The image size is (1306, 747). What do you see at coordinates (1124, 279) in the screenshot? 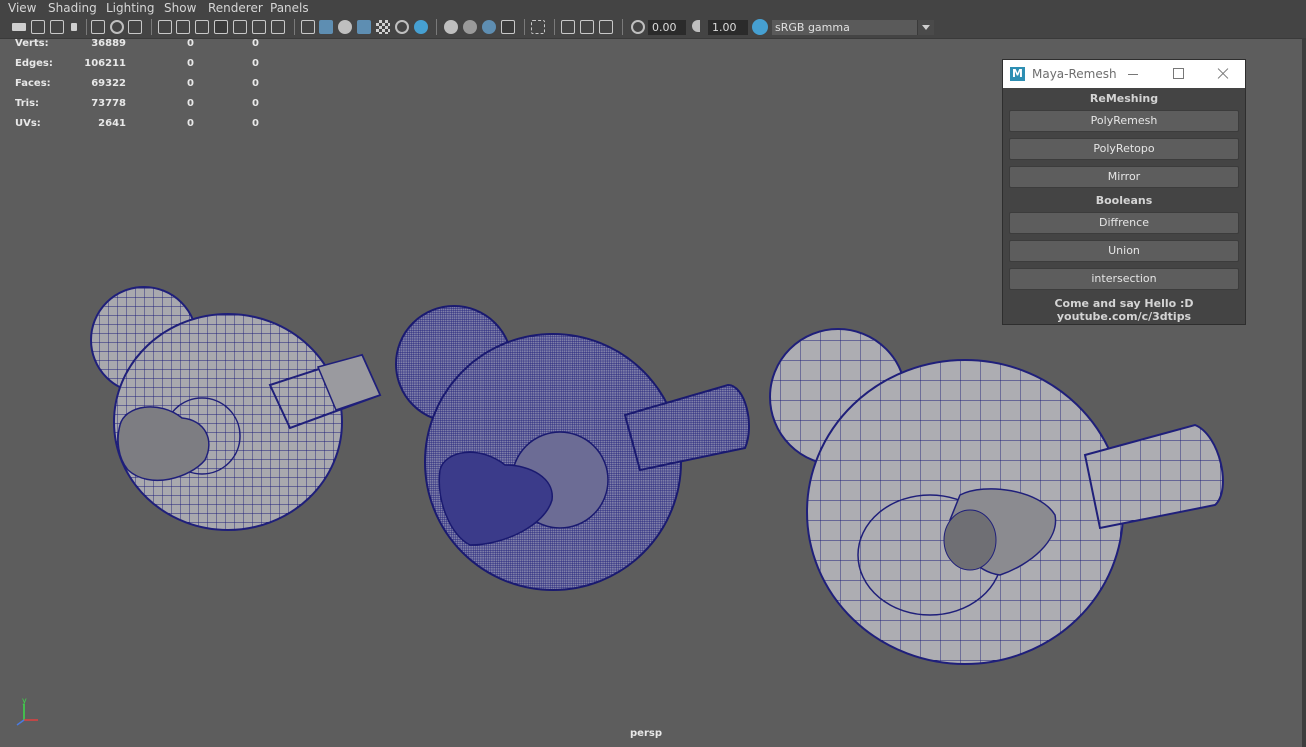
I see `intersection-button: intersection` at bounding box center [1124, 279].